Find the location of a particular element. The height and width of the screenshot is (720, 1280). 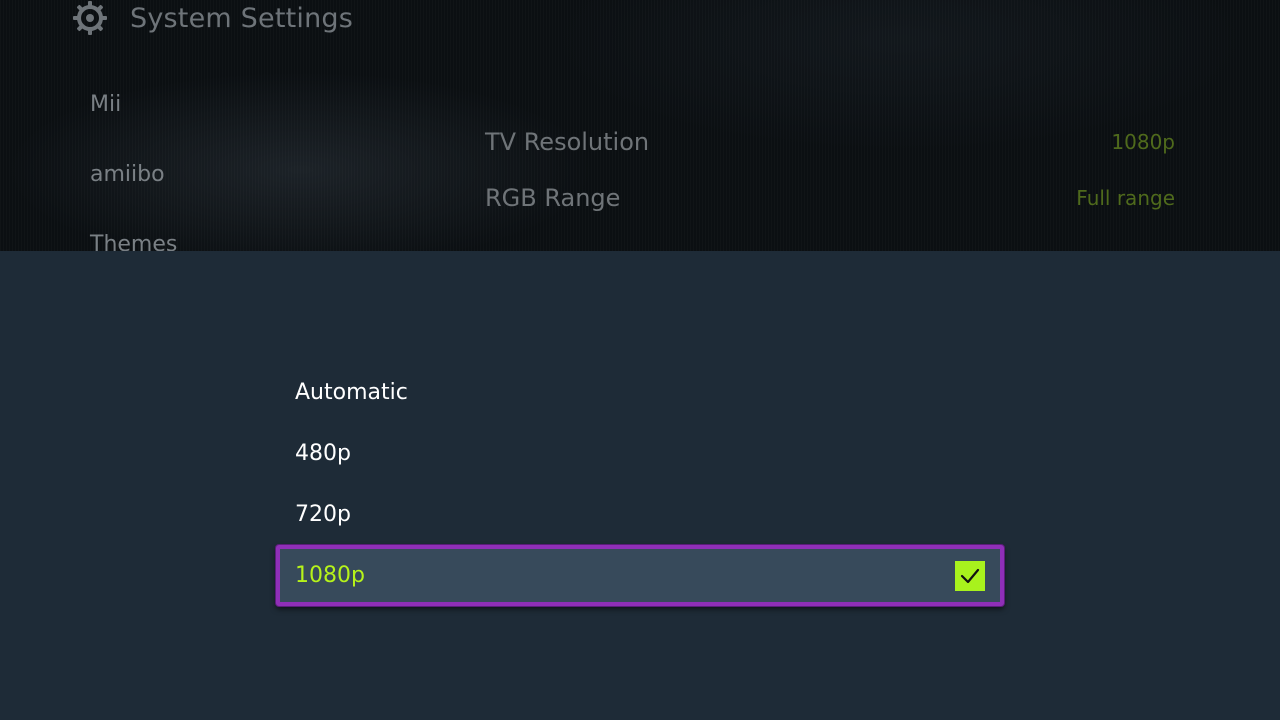

page-title: System Settings is located at coordinates (242, 18).